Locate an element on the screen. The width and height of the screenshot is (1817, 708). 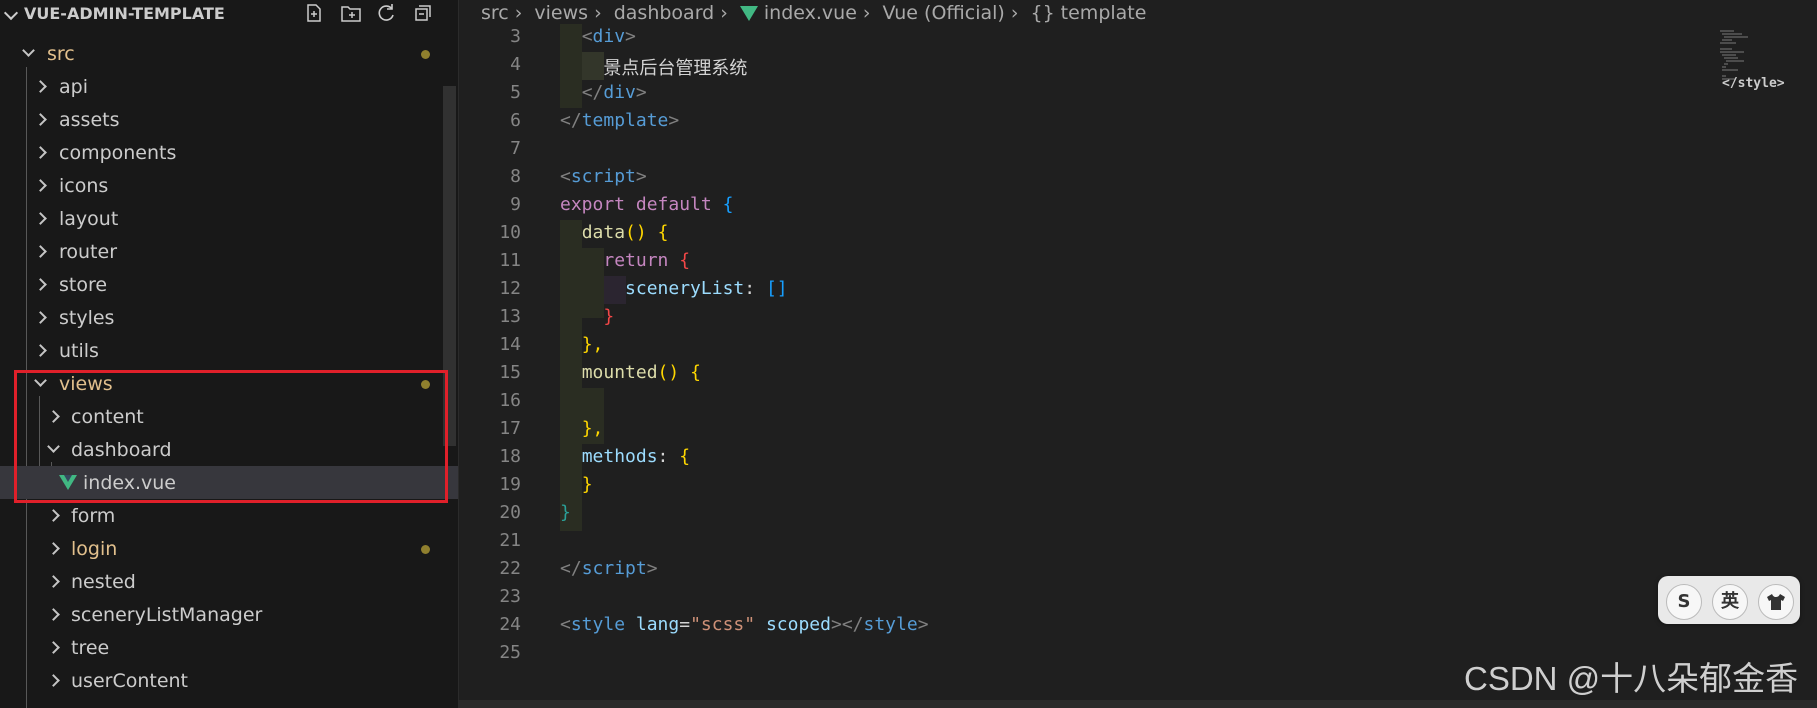
tree-folder-login: login is located at coordinates (229, 548).